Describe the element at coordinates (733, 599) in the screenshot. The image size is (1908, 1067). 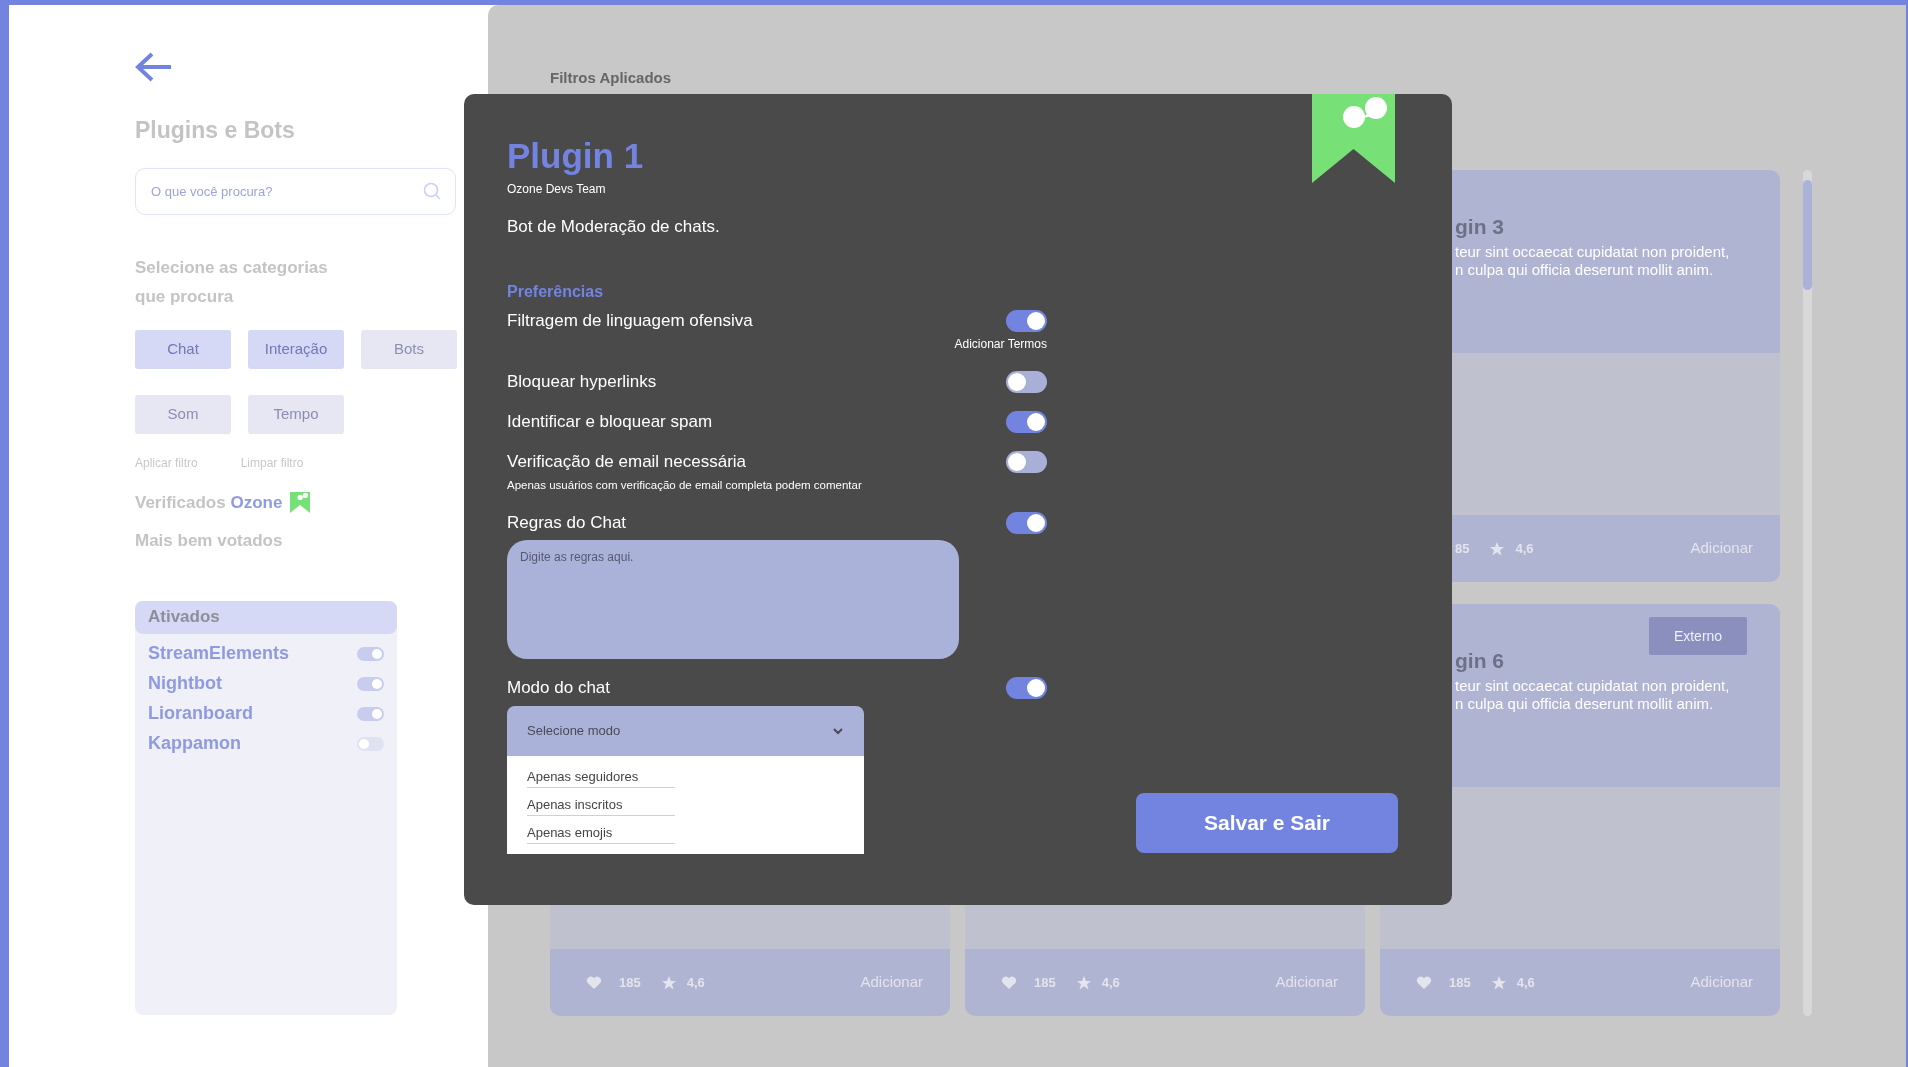
I see `rules-textarea: Digite as regras aqui.` at that location.